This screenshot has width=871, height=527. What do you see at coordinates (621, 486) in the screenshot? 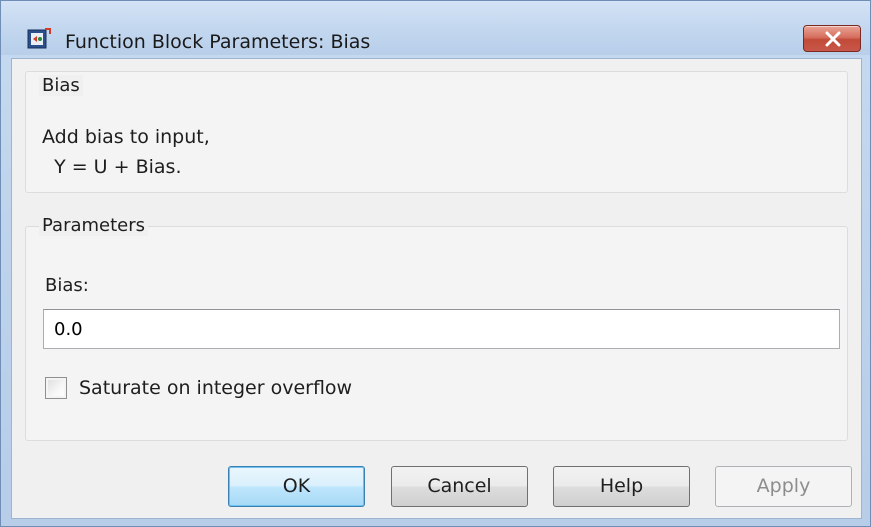
I see `help-button: Help` at bounding box center [621, 486].